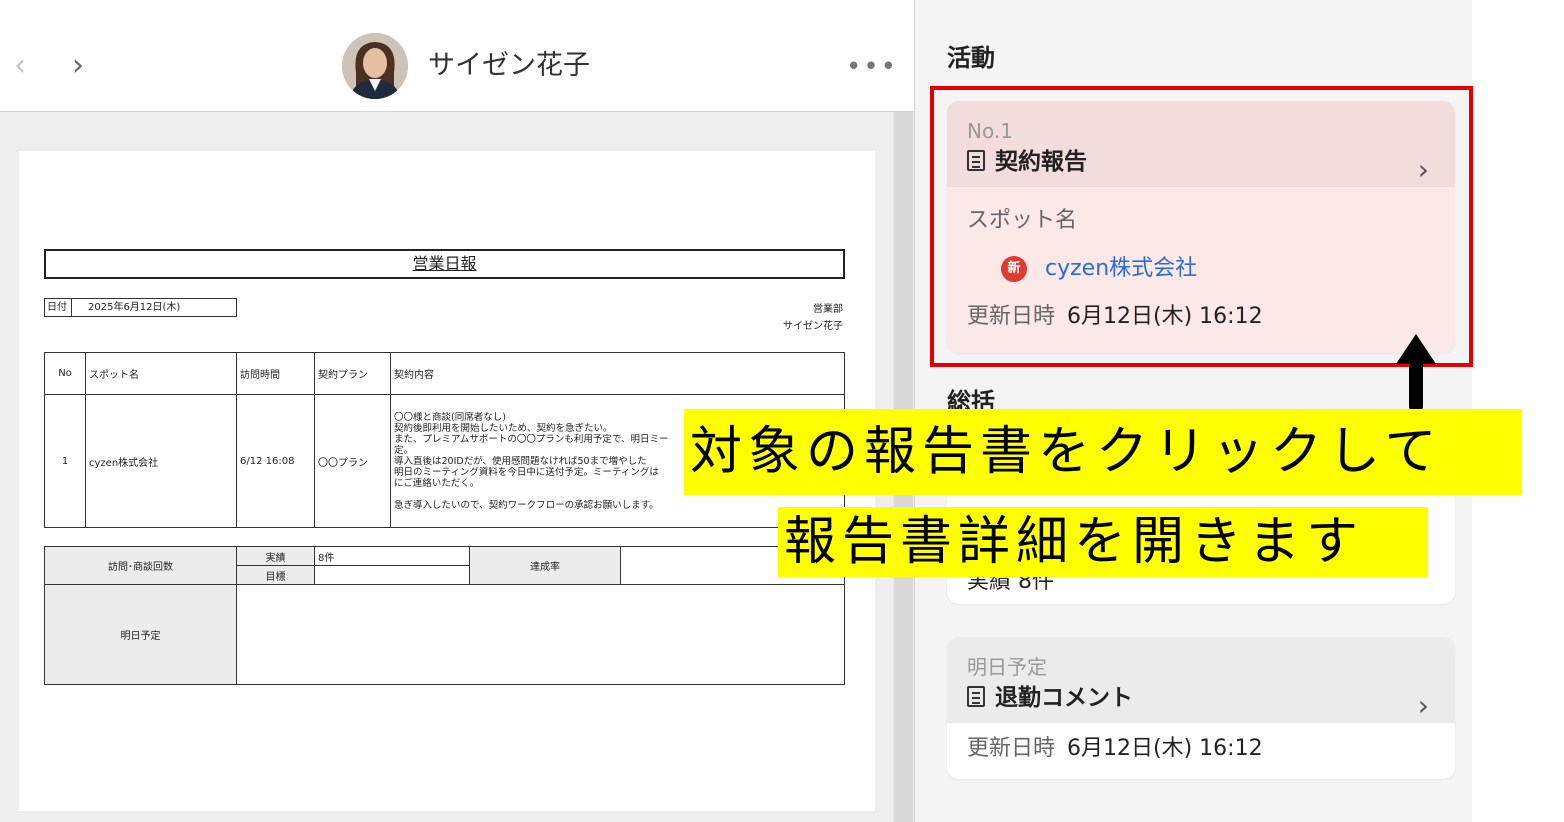 Image resolution: width=1564 pixels, height=822 pixels. Describe the element at coordinates (1011, 748) in the screenshot. I see `updated-label: 更新日時` at that location.